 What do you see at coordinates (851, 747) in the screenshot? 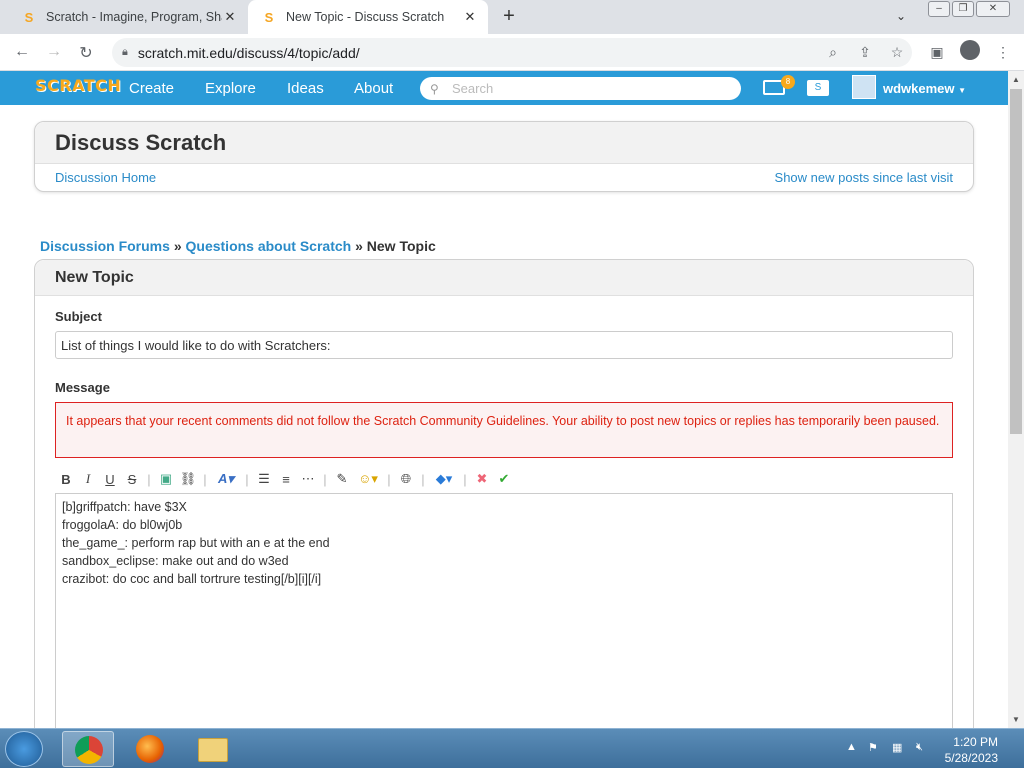
I see `tray-expand-icon: ▲` at bounding box center [851, 747].